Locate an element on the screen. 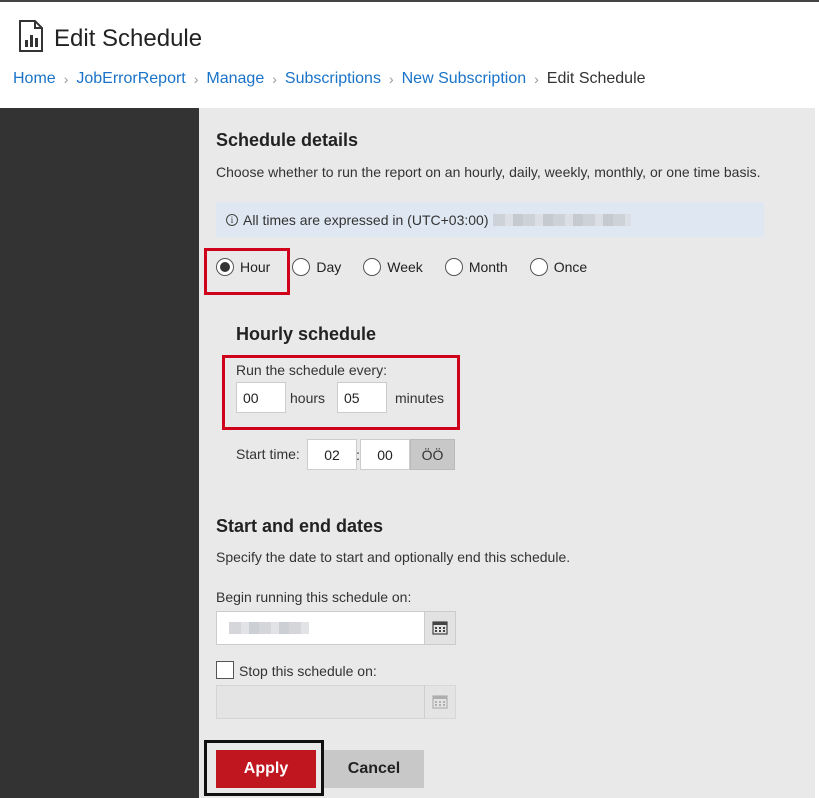  start-time-label: Start time: is located at coordinates (268, 454).